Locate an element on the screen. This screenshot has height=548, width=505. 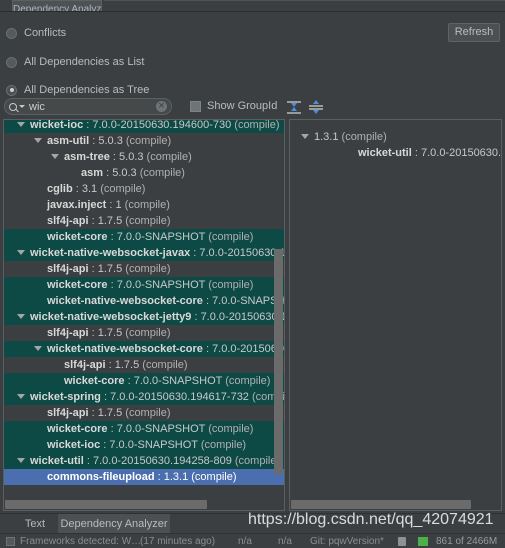
left-pane-horizontal-scrollbar is located at coordinates (139, 504).